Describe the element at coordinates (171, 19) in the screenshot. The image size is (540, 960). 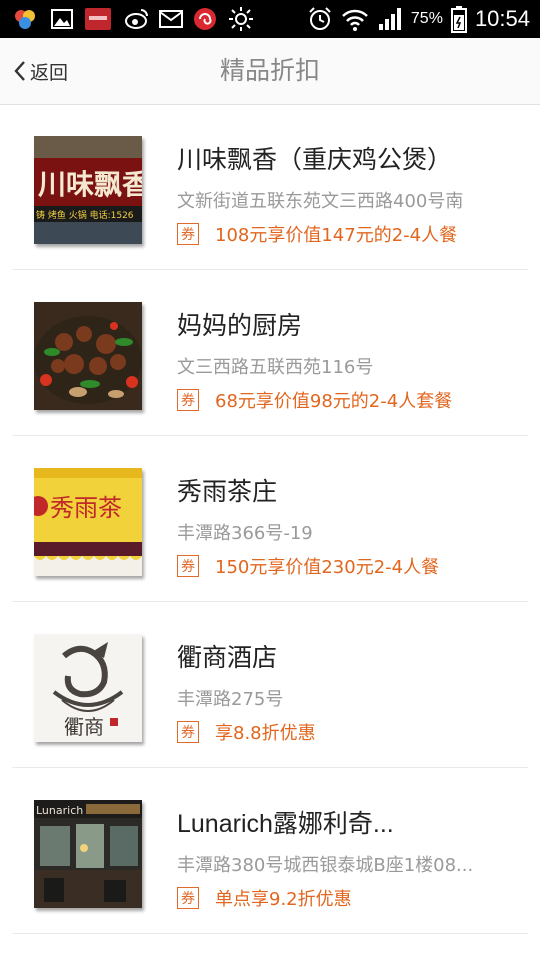
I see `mail-icon` at that location.